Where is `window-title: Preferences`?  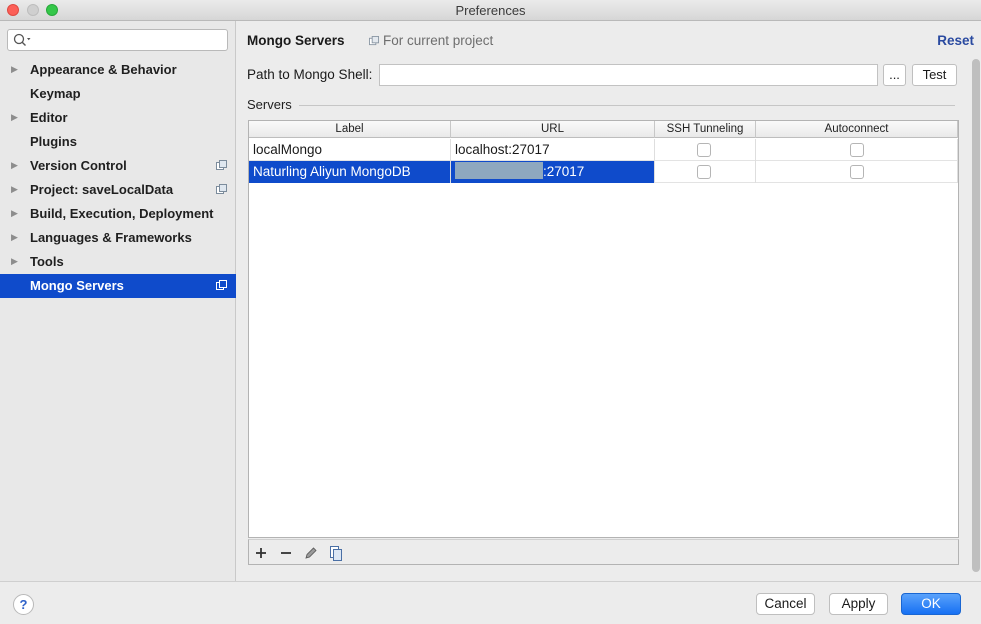 window-title: Preferences is located at coordinates (490, 10).